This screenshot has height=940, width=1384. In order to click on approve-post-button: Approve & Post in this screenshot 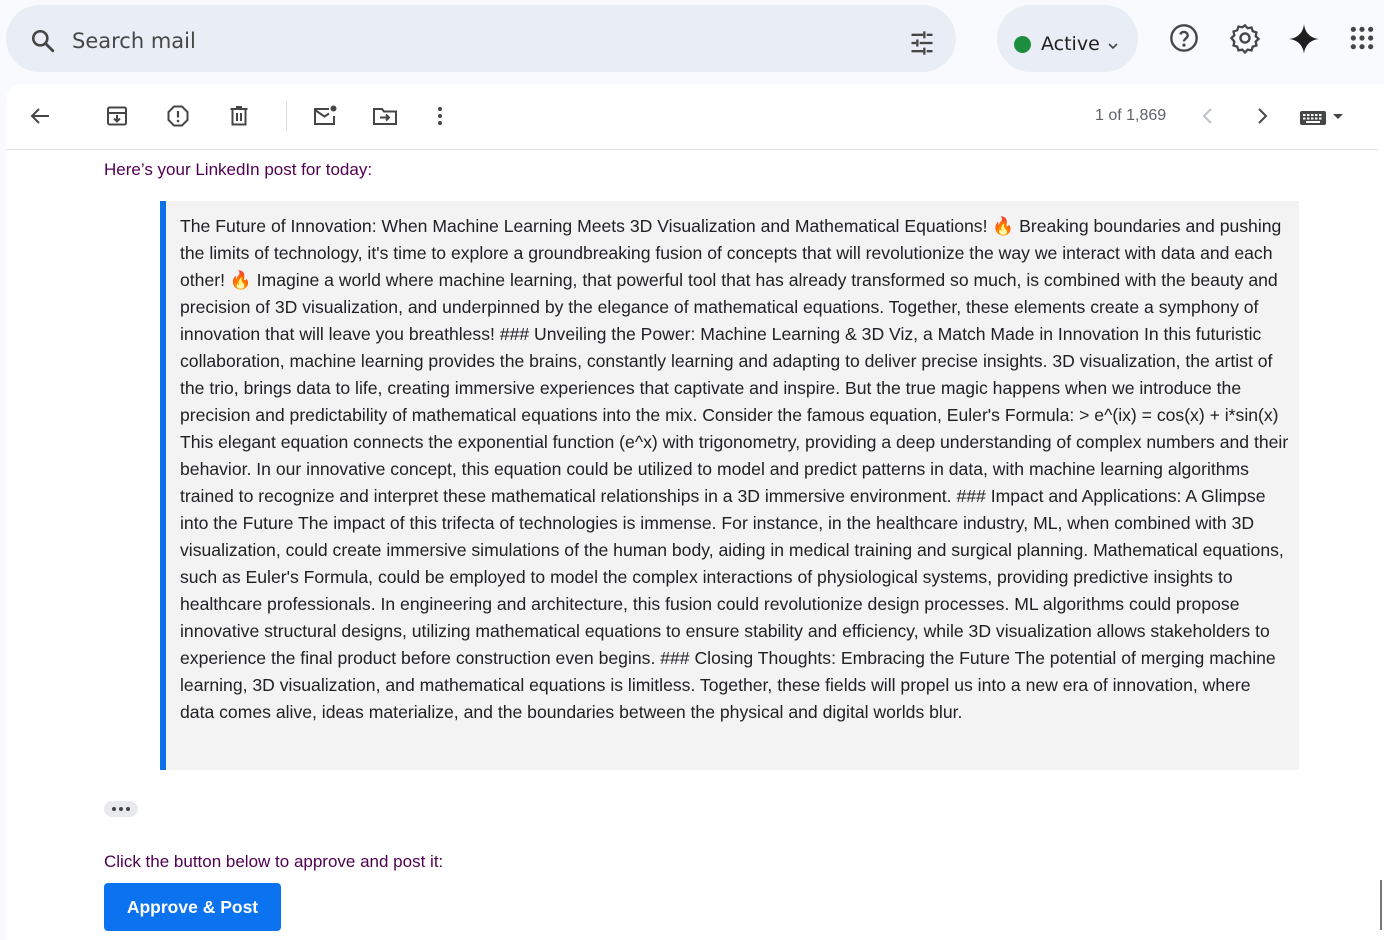, I will do `click(192, 907)`.